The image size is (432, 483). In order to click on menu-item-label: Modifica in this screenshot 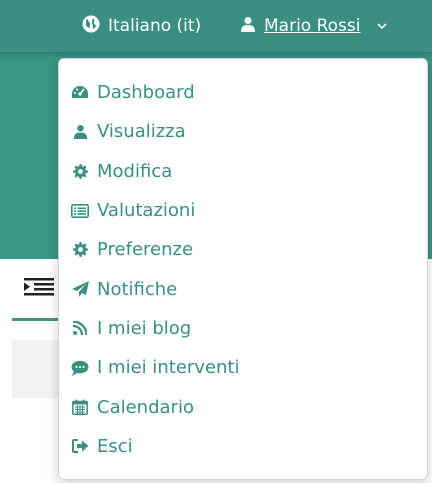, I will do `click(135, 171)`.